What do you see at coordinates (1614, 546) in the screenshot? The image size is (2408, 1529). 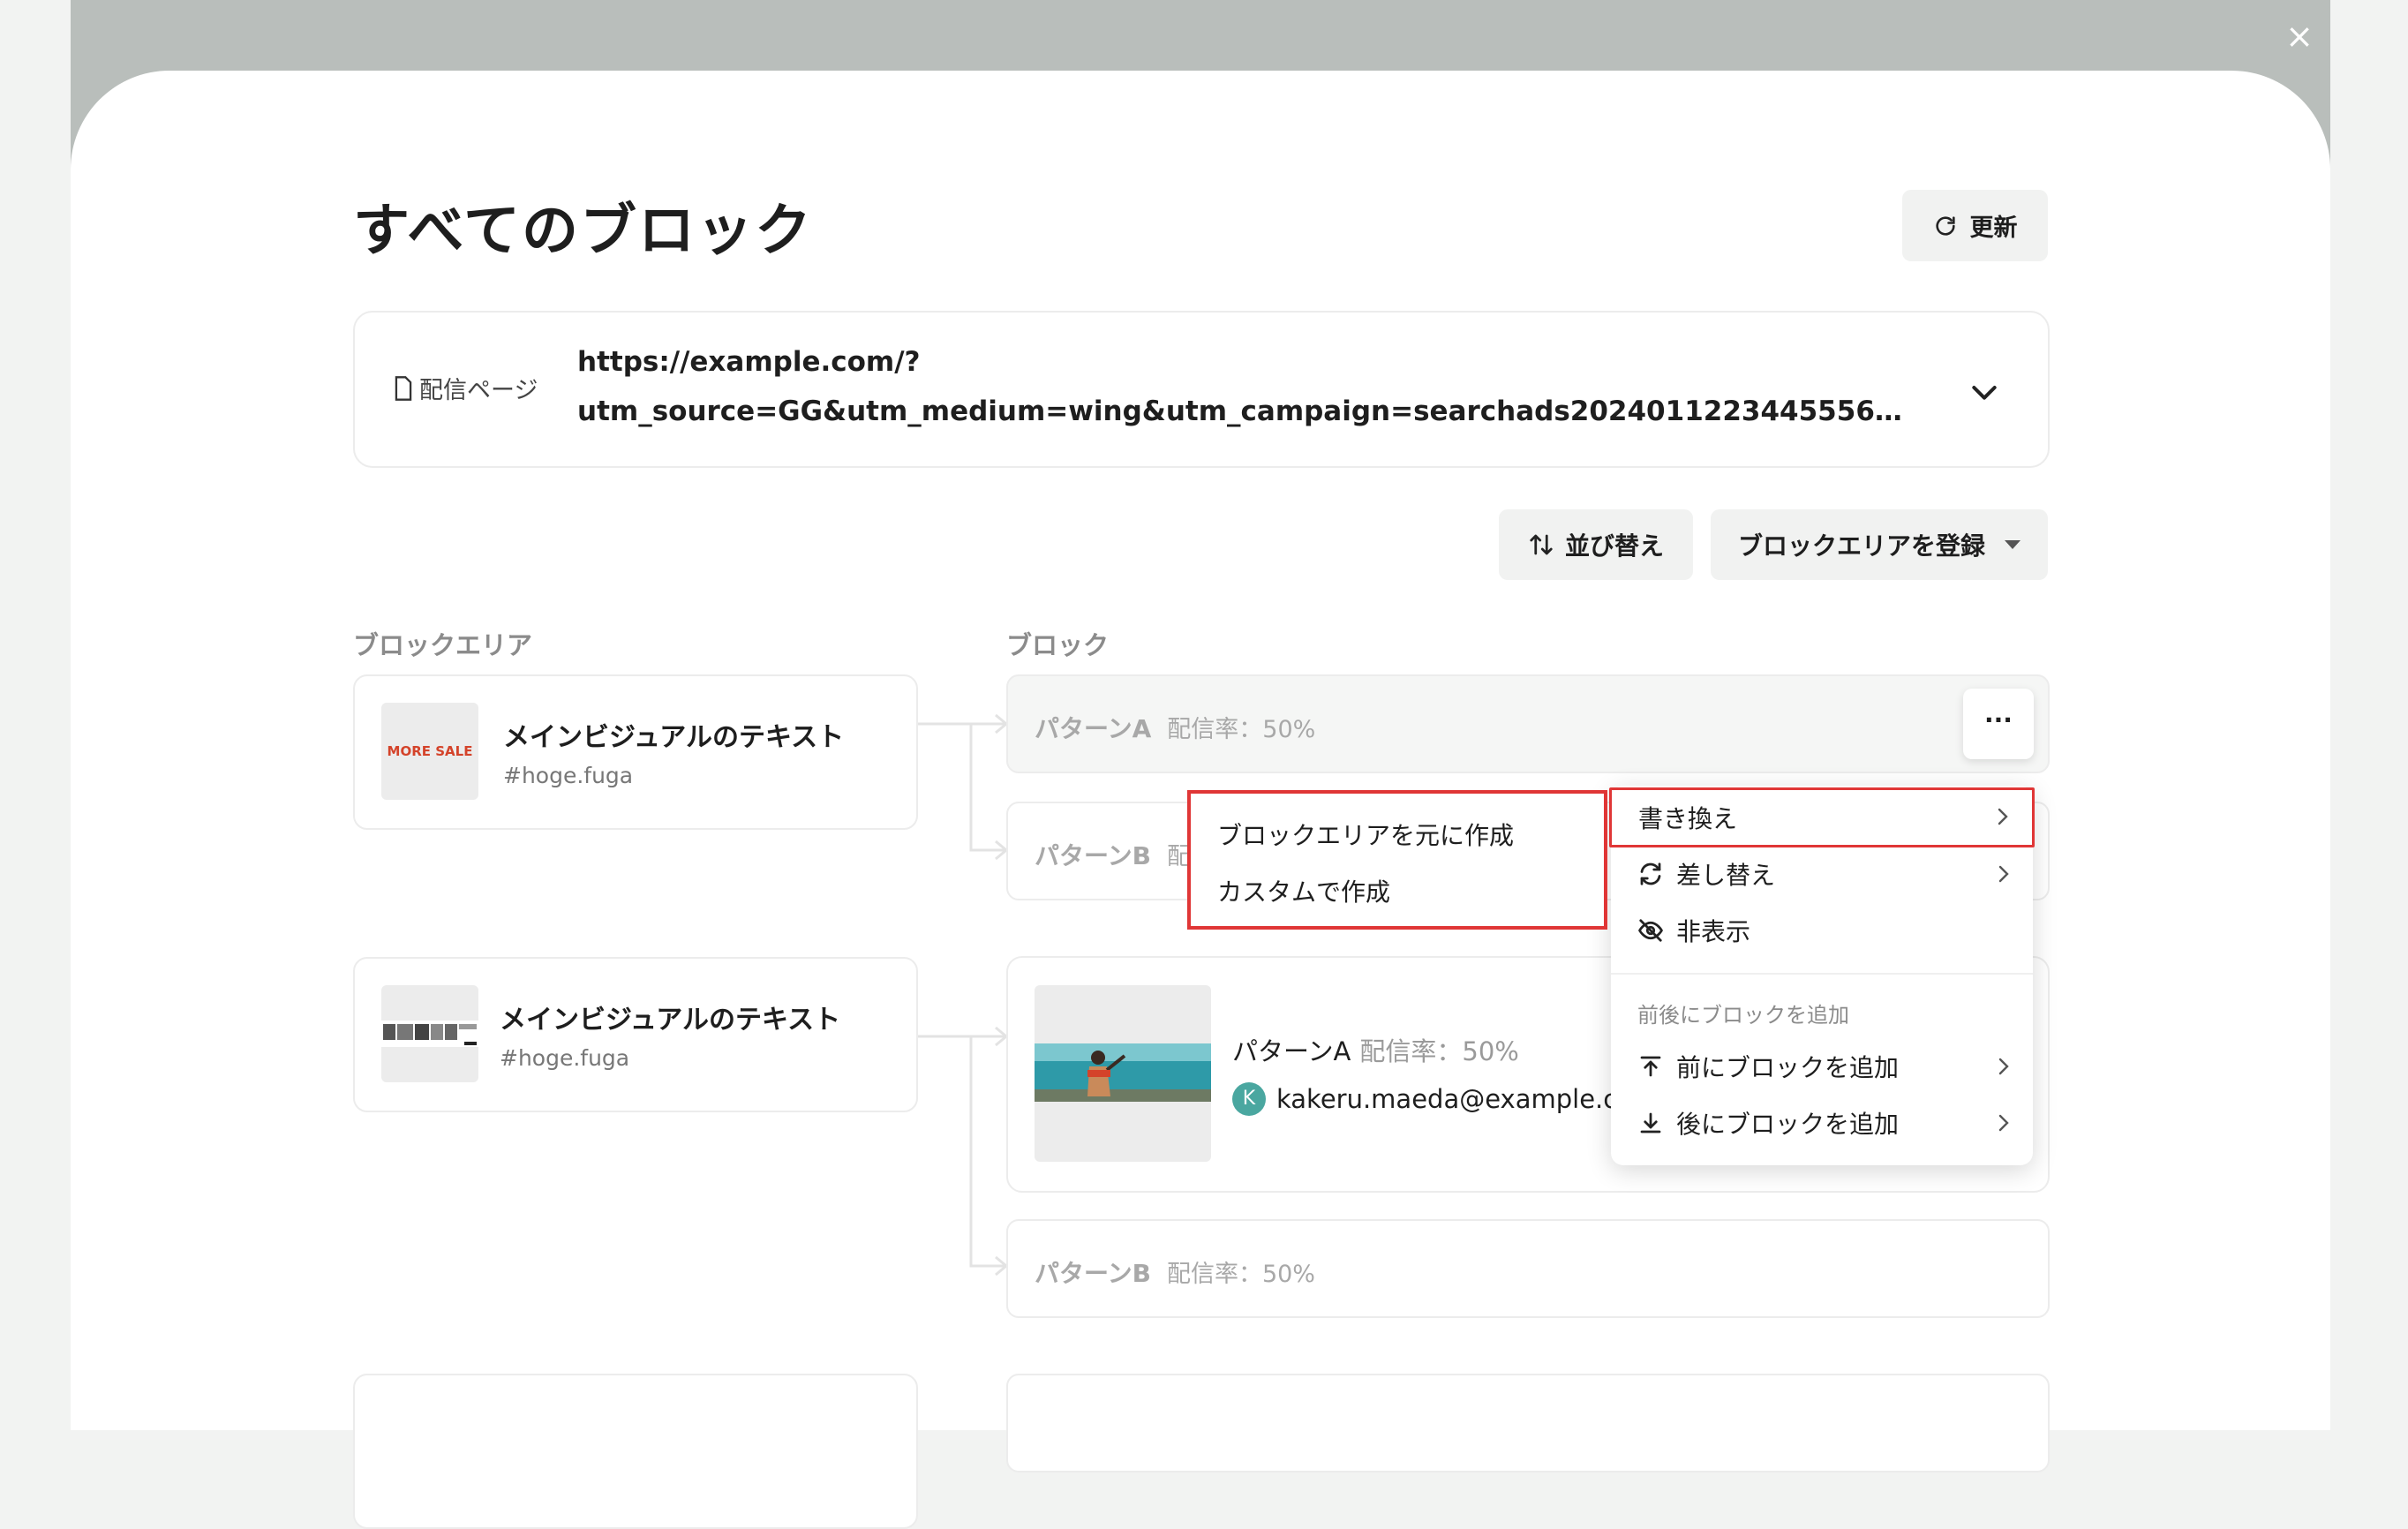 I see `sort-label: 並び替え` at bounding box center [1614, 546].